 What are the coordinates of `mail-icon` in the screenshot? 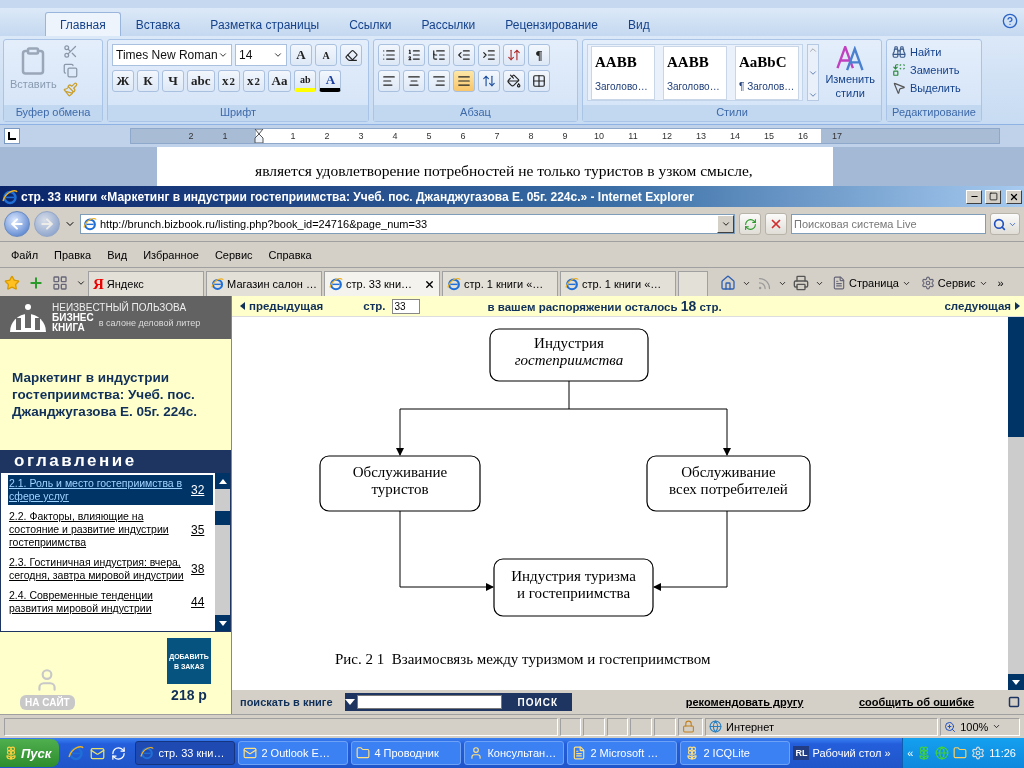 It's located at (98, 753).